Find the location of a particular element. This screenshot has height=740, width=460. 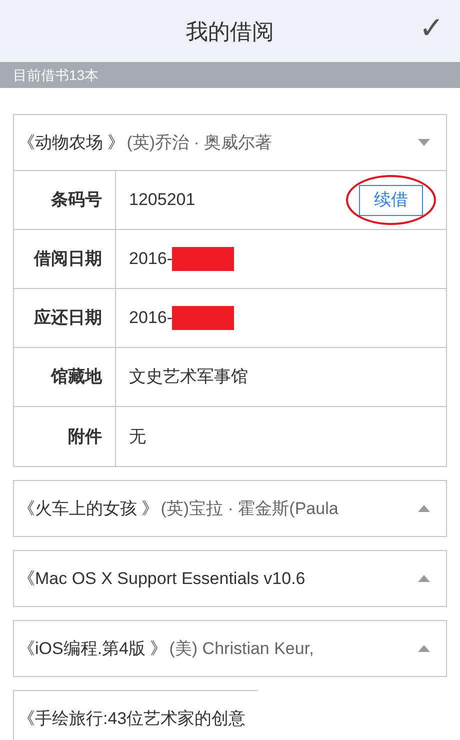

field-value: 无 is located at coordinates (137, 437).